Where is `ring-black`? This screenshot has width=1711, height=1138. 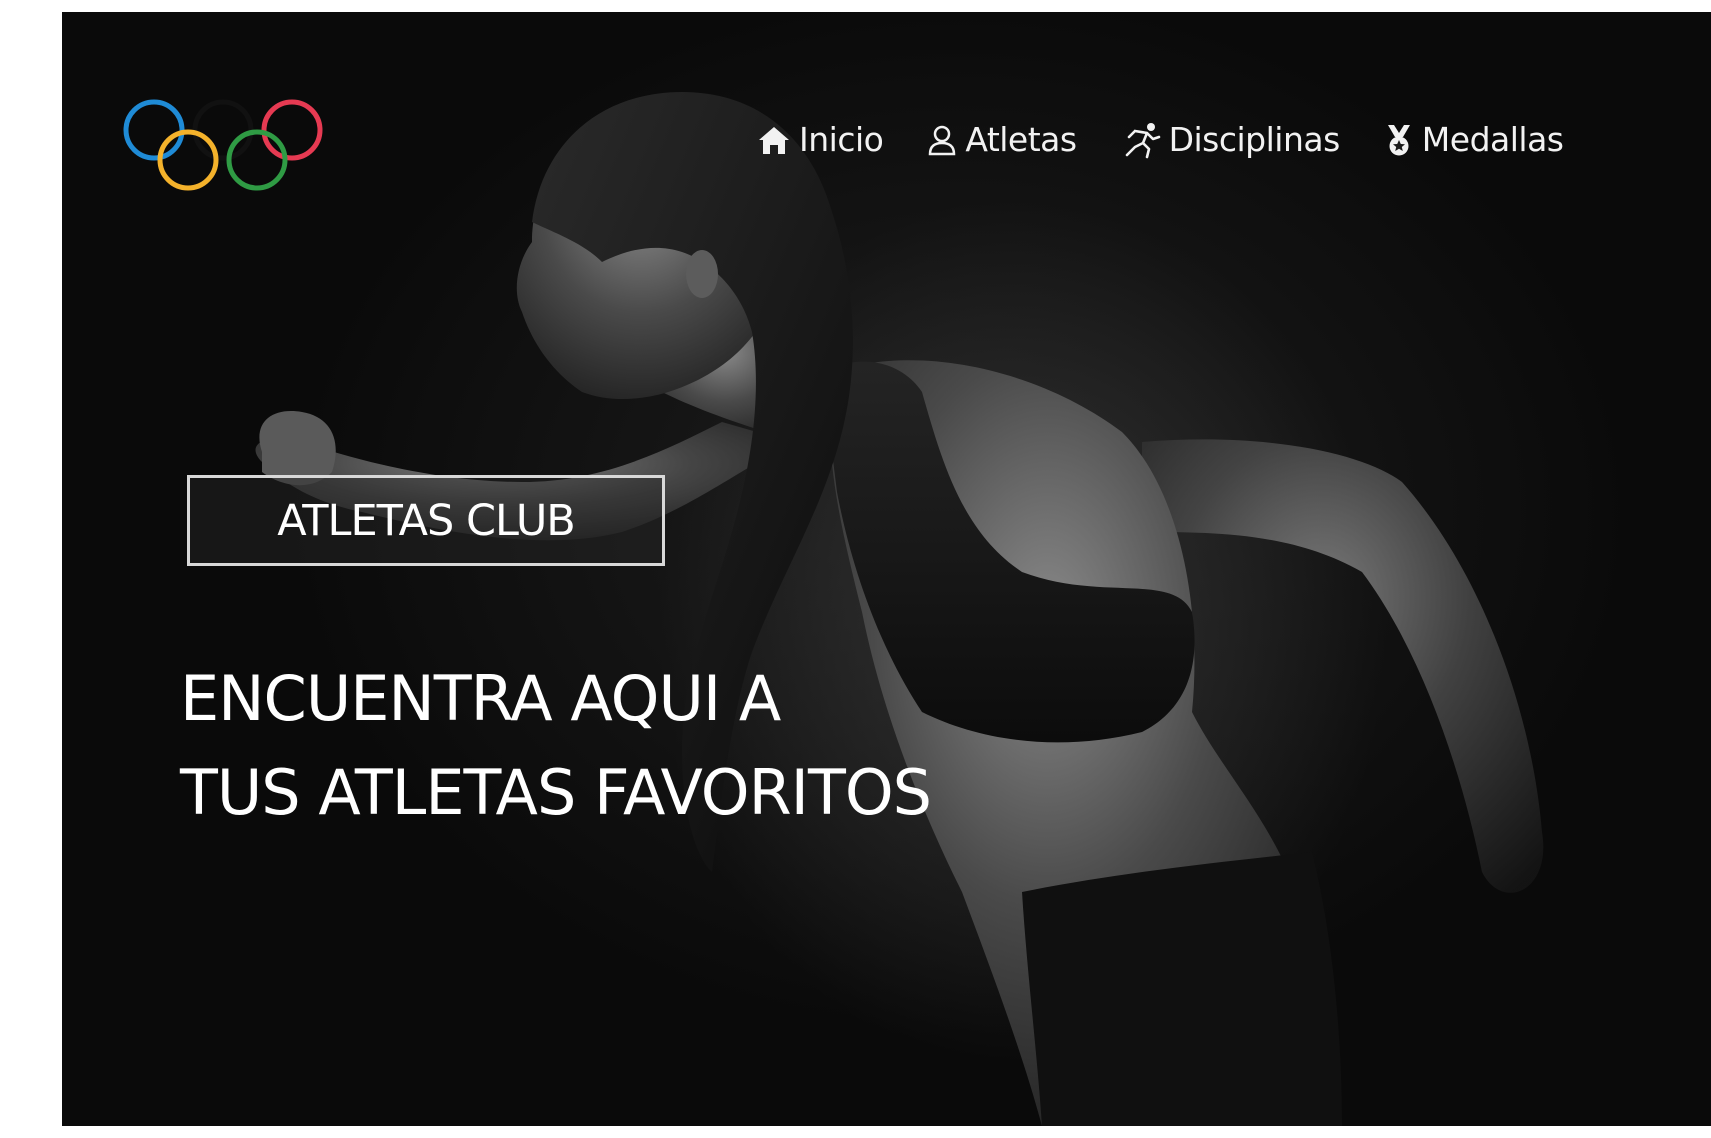 ring-black is located at coordinates (223, 130).